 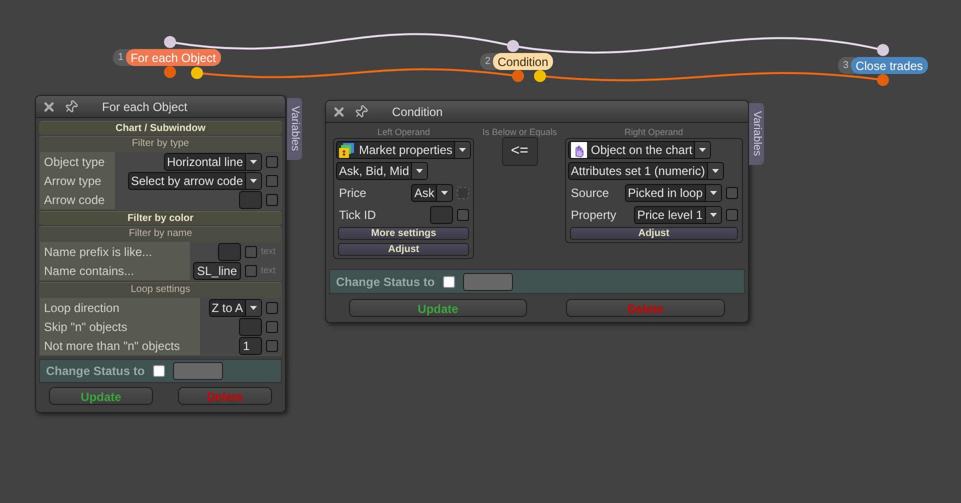 What do you see at coordinates (673, 193) in the screenshot?
I see `dropdown: Picked in loop` at bounding box center [673, 193].